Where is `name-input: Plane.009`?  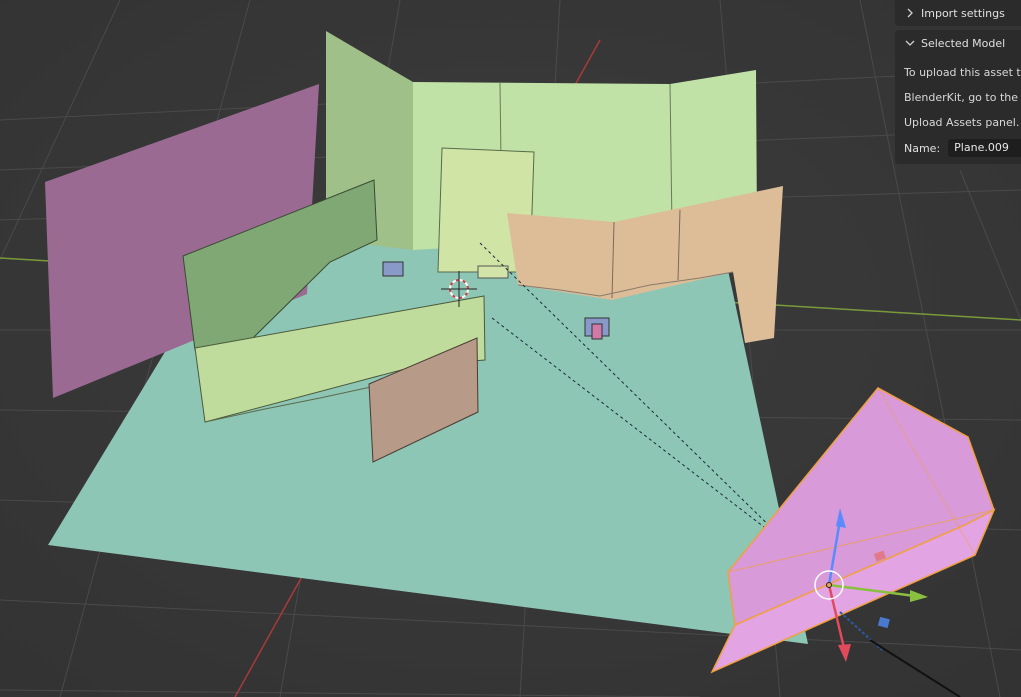 name-input: Plane.009 is located at coordinates (984, 148).